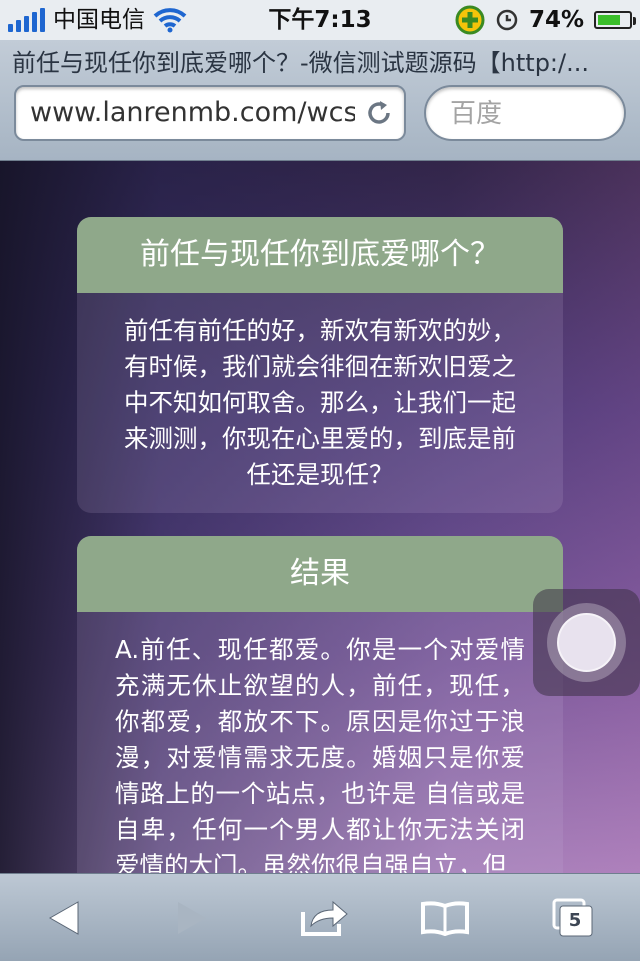 This screenshot has height=961, width=640. I want to click on address-bar: www.lanrenmb.com/wcs, so click(210, 113).